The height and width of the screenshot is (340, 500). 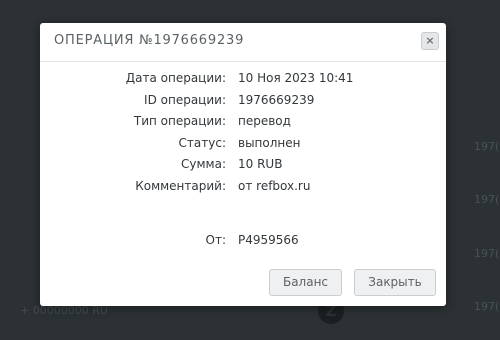 What do you see at coordinates (260, 164) in the screenshot?
I see `amount-value: 10 RUB` at bounding box center [260, 164].